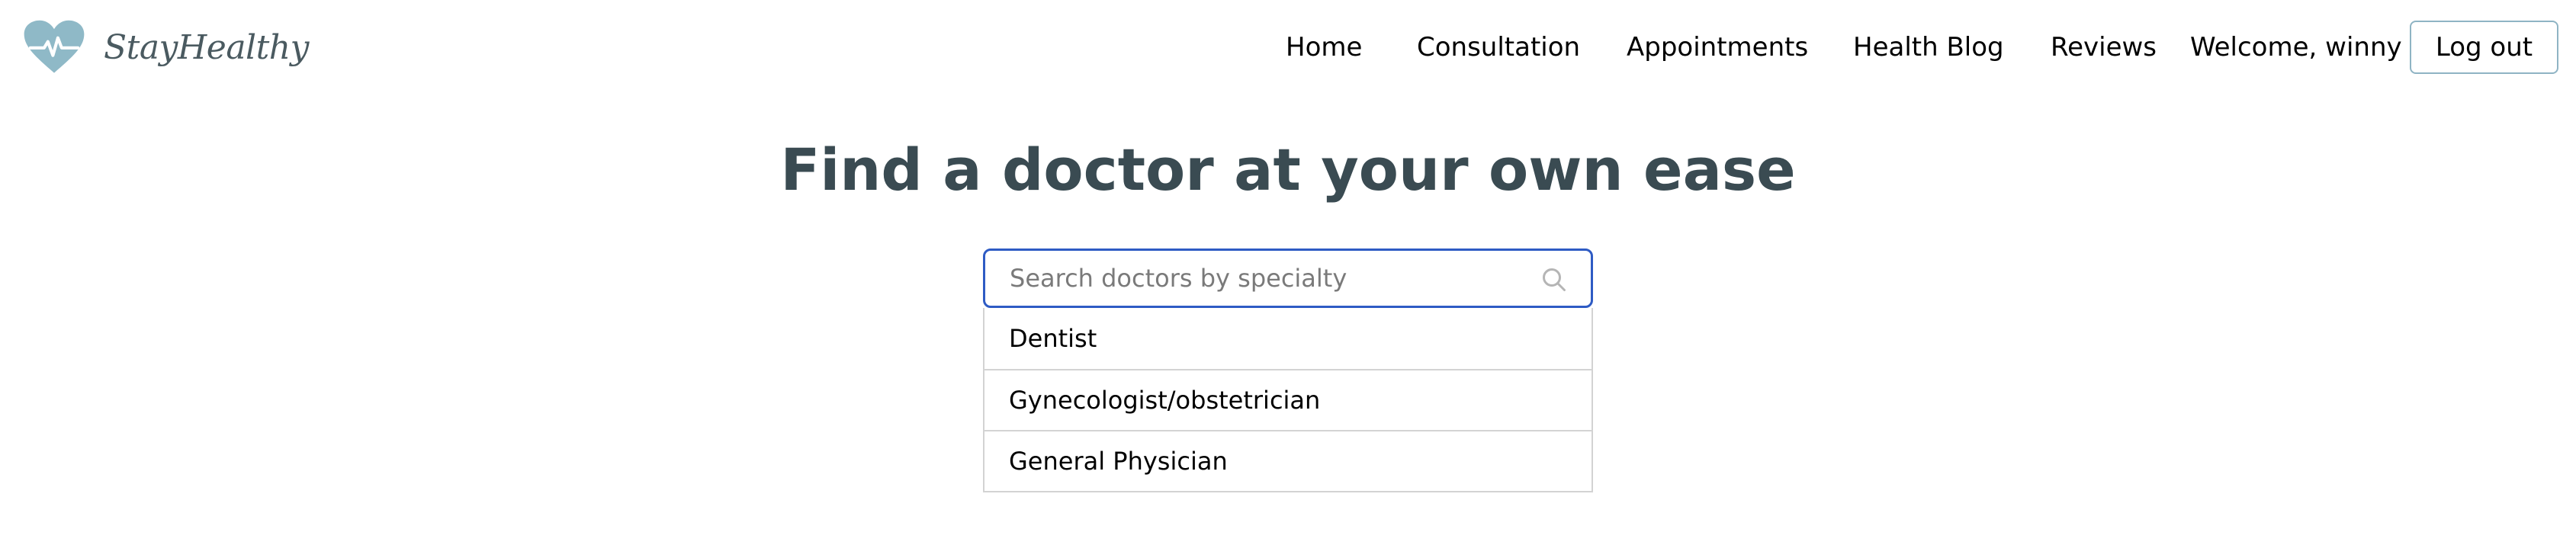 The width and height of the screenshot is (2576, 558). What do you see at coordinates (54, 46) in the screenshot?
I see `heart-pulse-icon` at bounding box center [54, 46].